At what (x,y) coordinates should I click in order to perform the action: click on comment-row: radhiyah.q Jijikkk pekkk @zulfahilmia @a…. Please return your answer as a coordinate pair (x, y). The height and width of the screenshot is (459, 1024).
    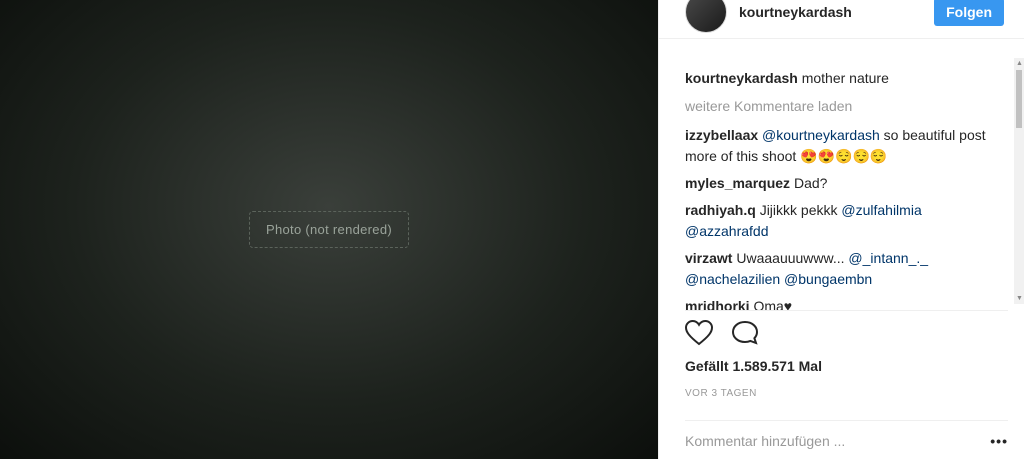
    Looking at the image, I should click on (844, 221).